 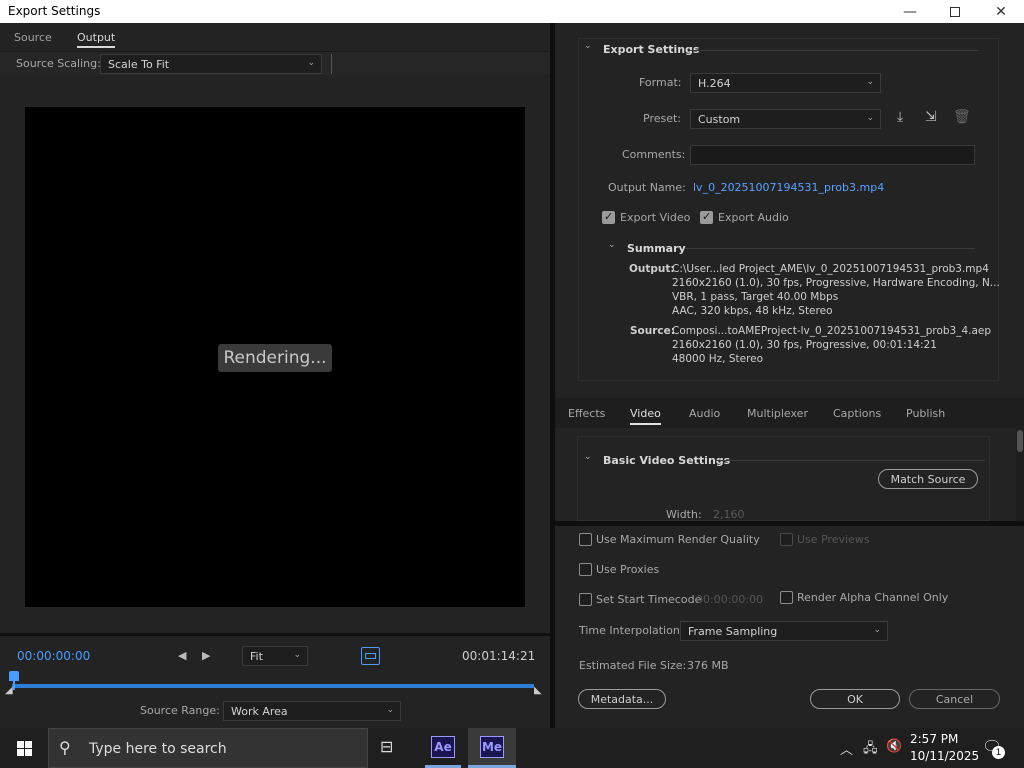 What do you see at coordinates (585, 569) in the screenshot?
I see `use-proxies-checkbox` at bounding box center [585, 569].